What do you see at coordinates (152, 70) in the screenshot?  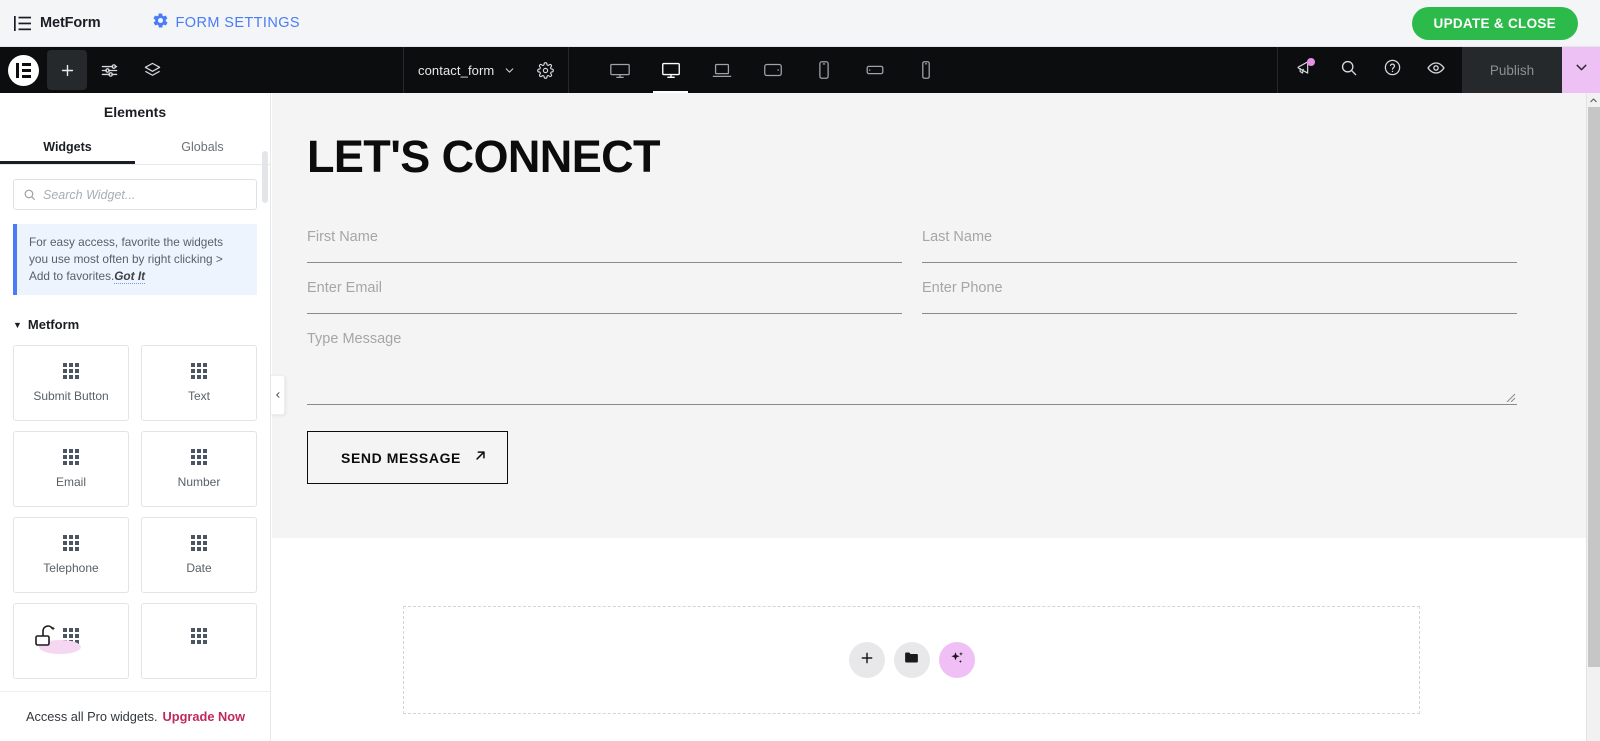 I see `navigator-button` at bounding box center [152, 70].